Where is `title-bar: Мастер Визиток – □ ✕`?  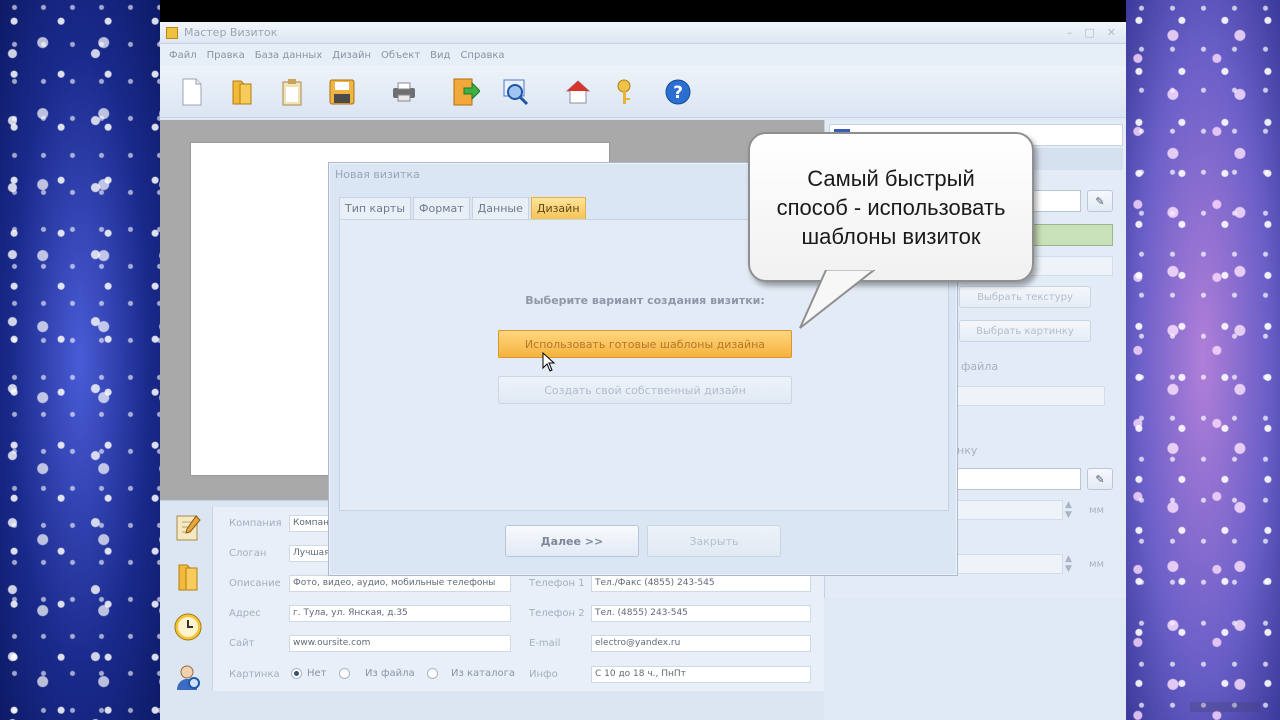
title-bar: Мастер Визиток – □ ✕ is located at coordinates (643, 33).